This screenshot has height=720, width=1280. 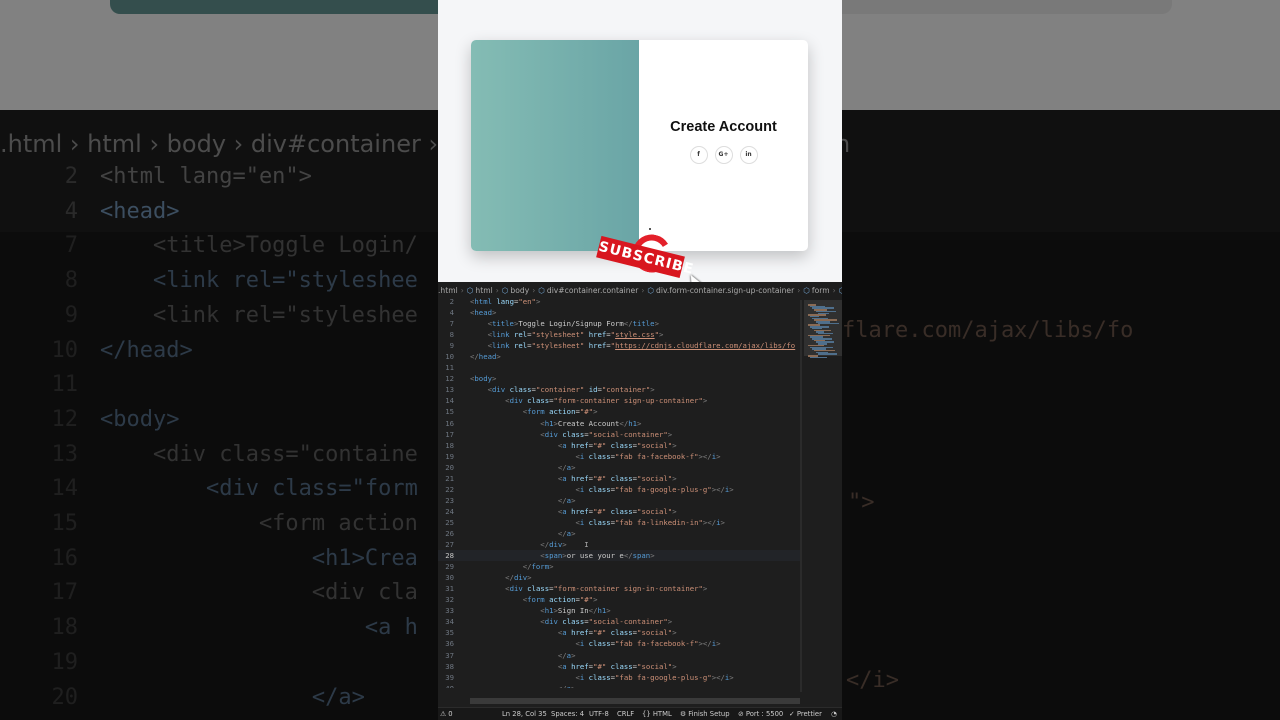 What do you see at coordinates (449, 434) in the screenshot?
I see `line-number: 17` at bounding box center [449, 434].